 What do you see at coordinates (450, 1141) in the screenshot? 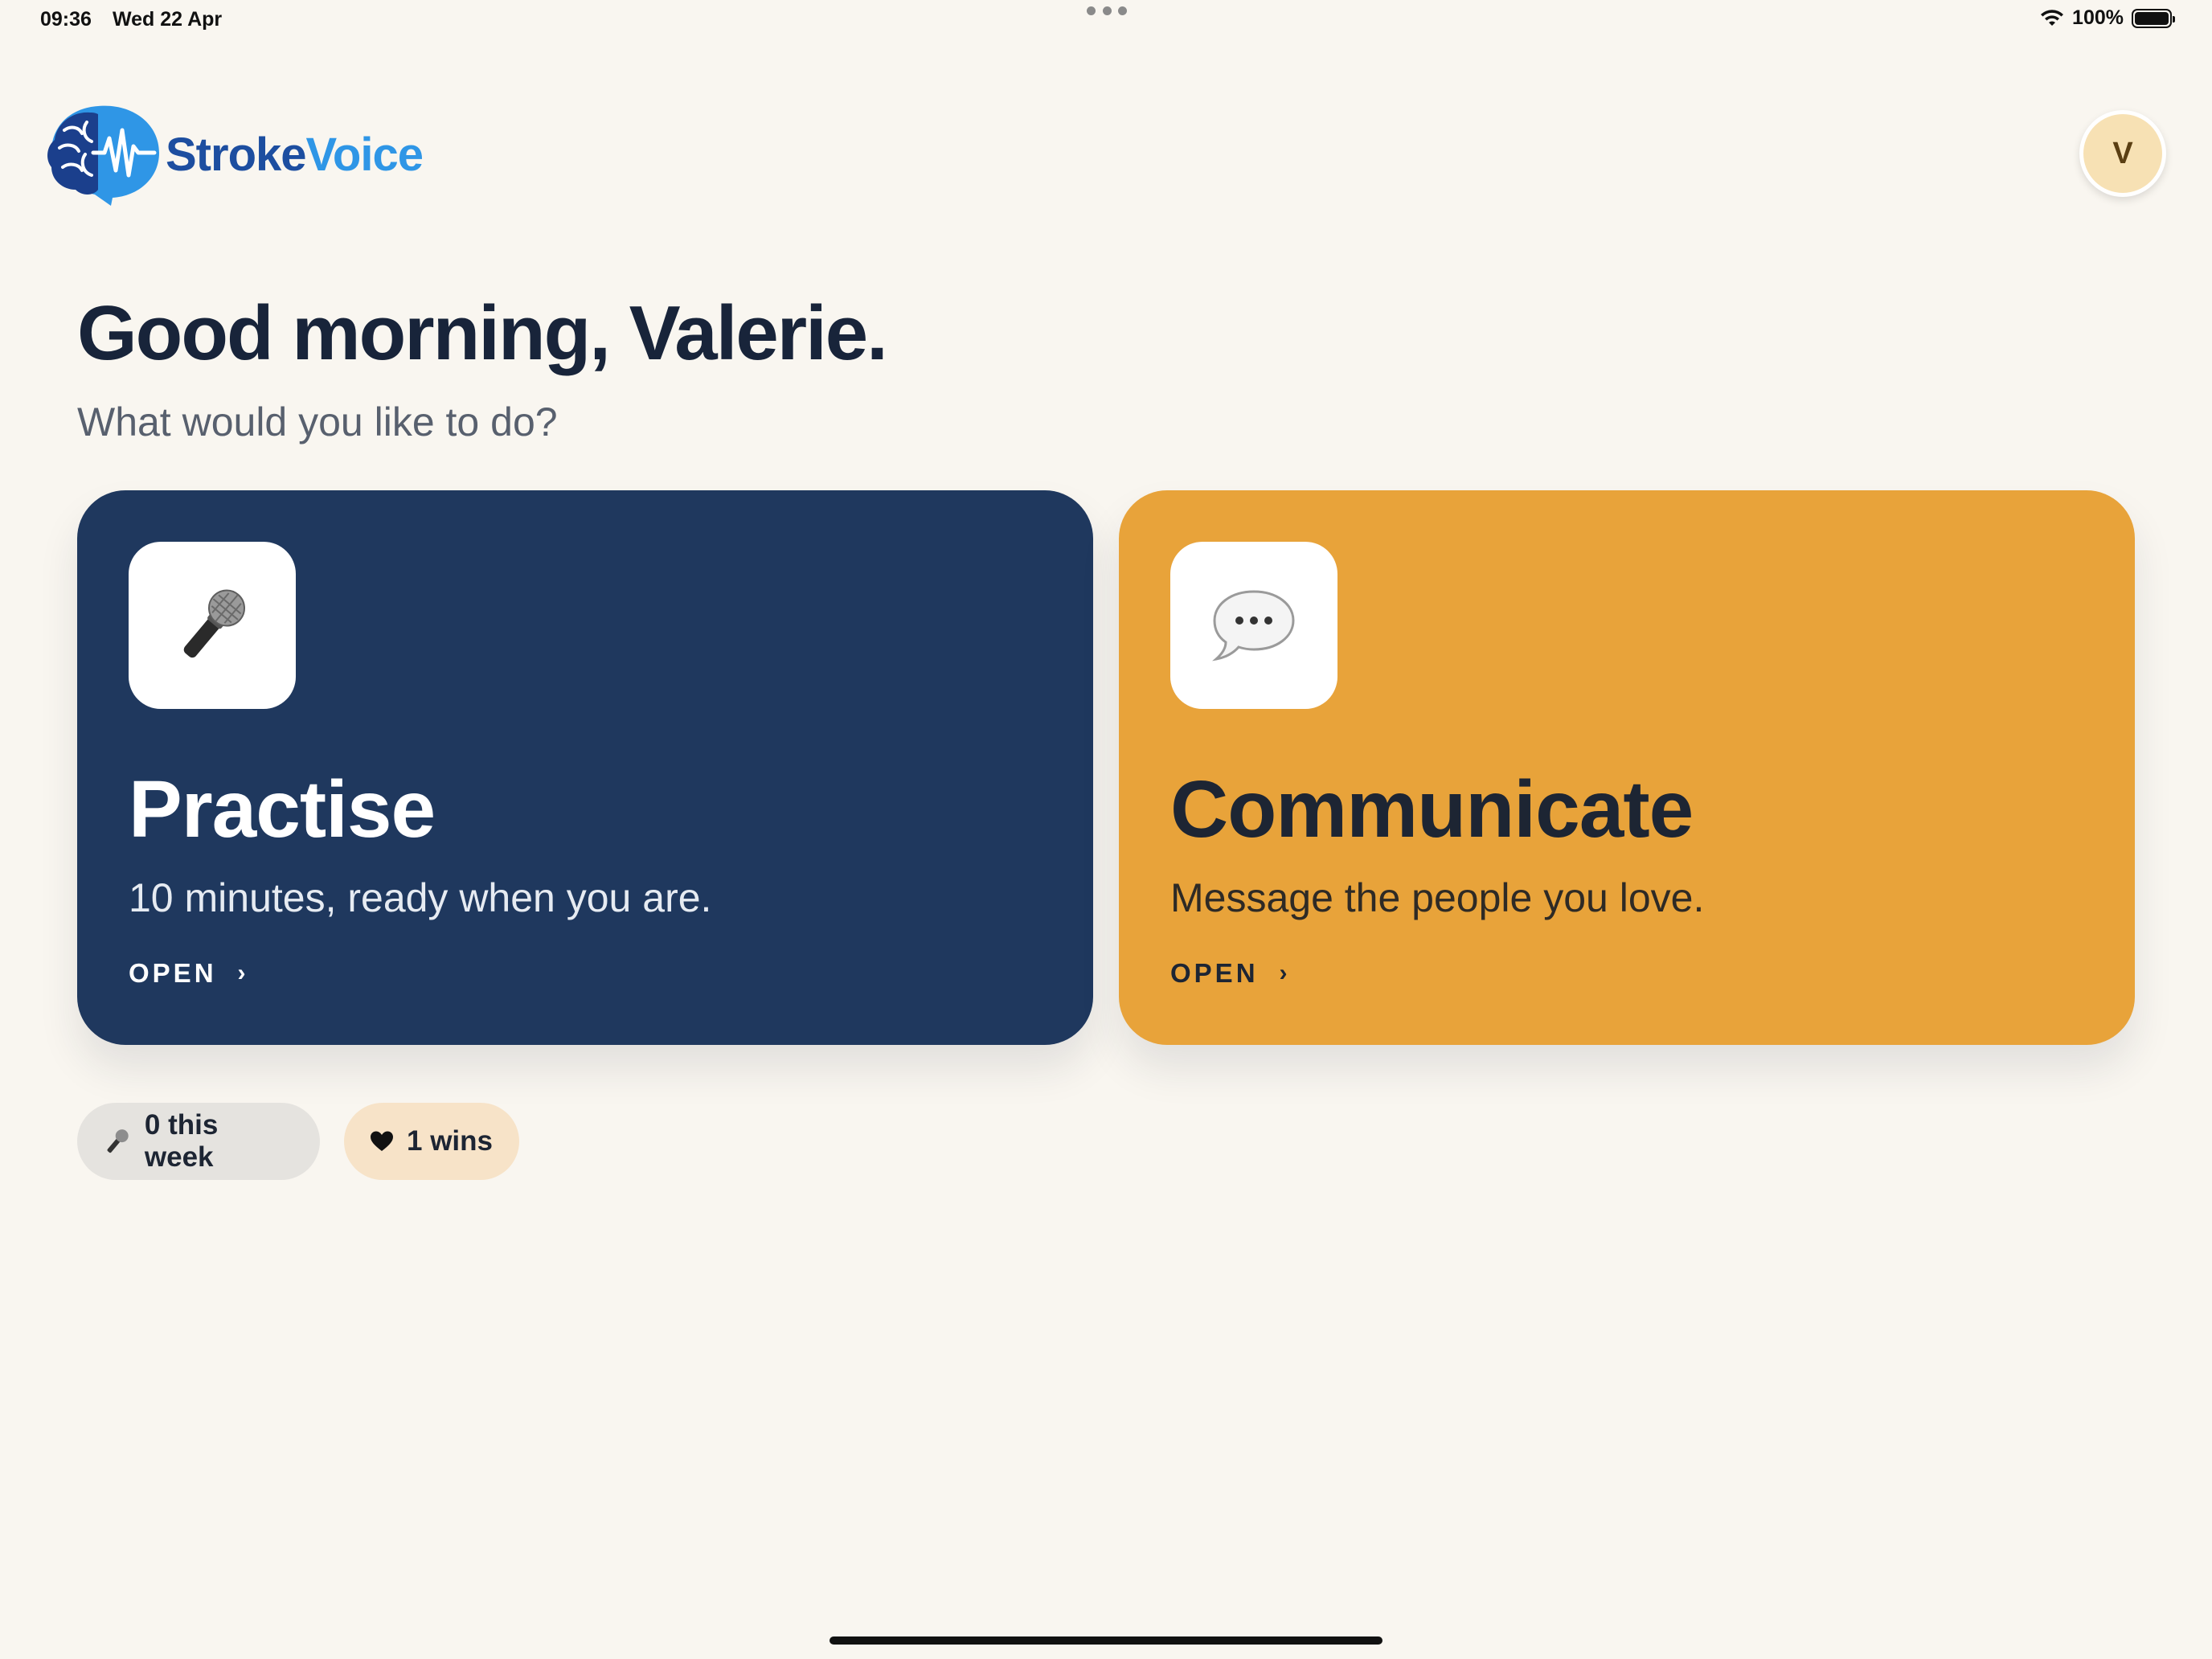
I see `wins-count: 1 wins` at bounding box center [450, 1141].